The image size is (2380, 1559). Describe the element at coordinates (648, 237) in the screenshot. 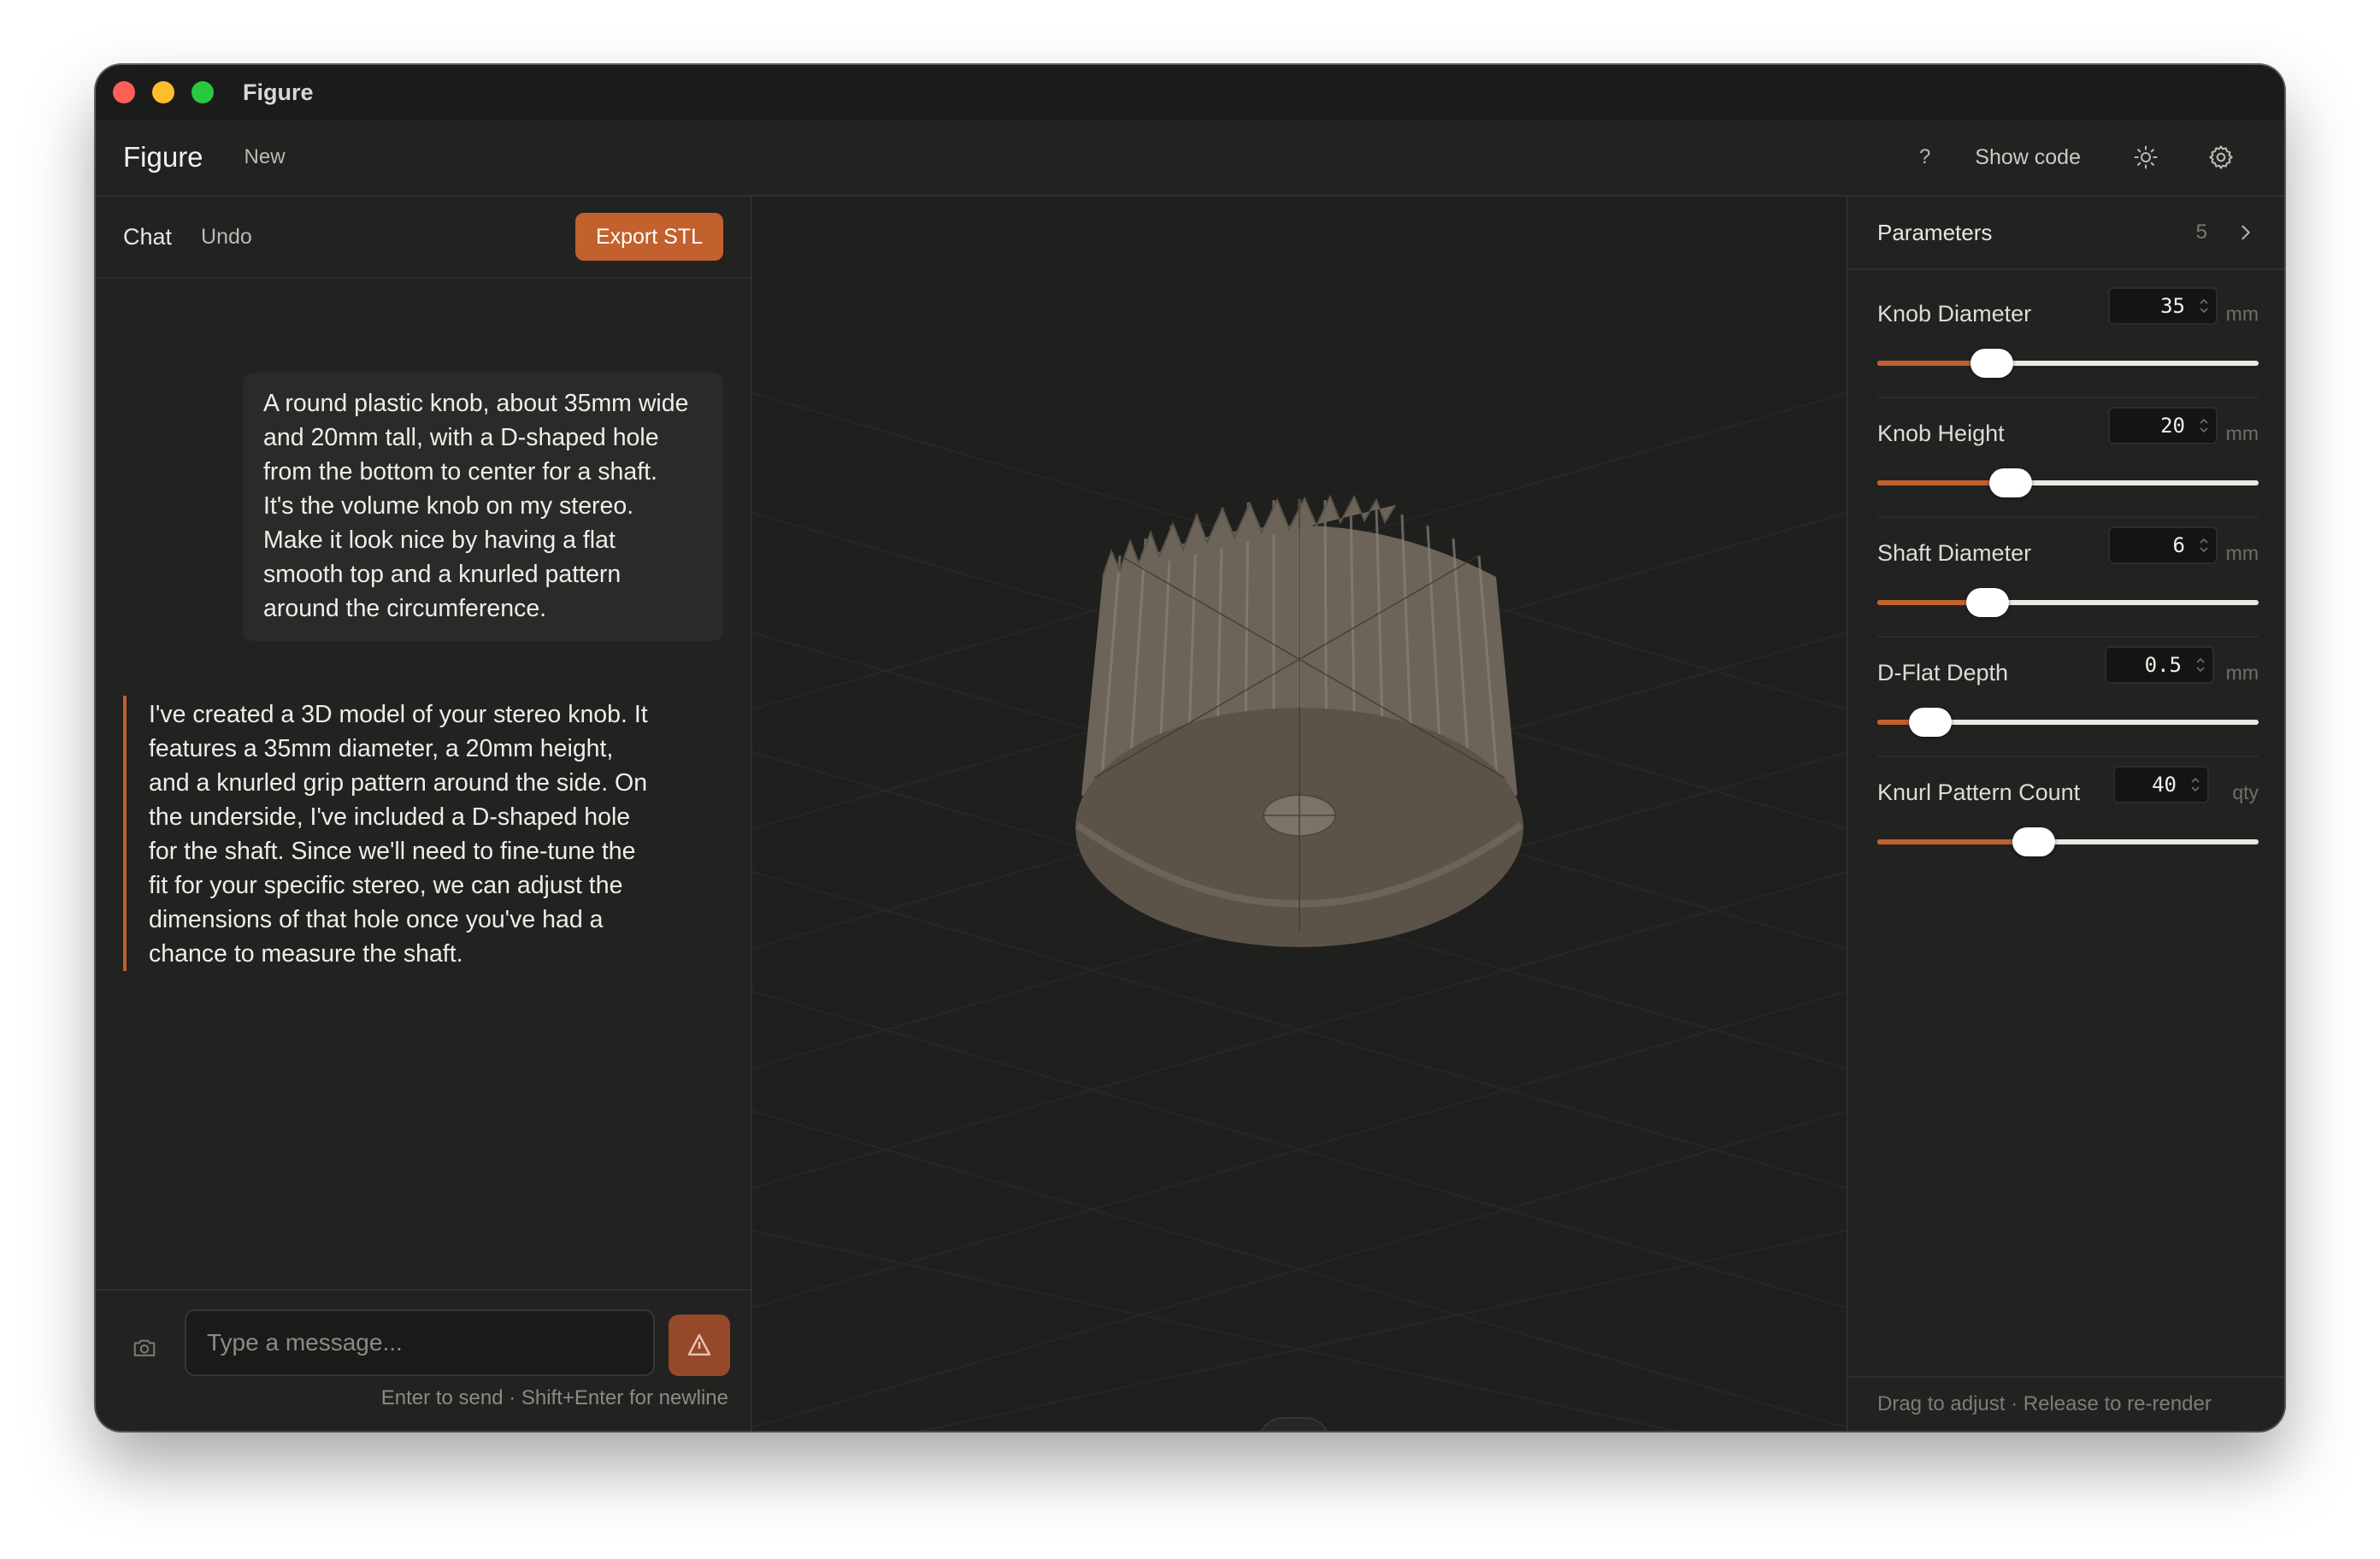

I see `export-stl-button: Export STL` at that location.